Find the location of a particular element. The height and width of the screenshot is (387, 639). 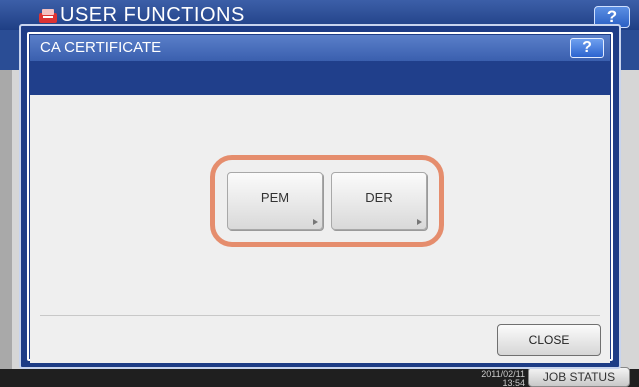

clock-time: 13:54 is located at coordinates (513, 382).